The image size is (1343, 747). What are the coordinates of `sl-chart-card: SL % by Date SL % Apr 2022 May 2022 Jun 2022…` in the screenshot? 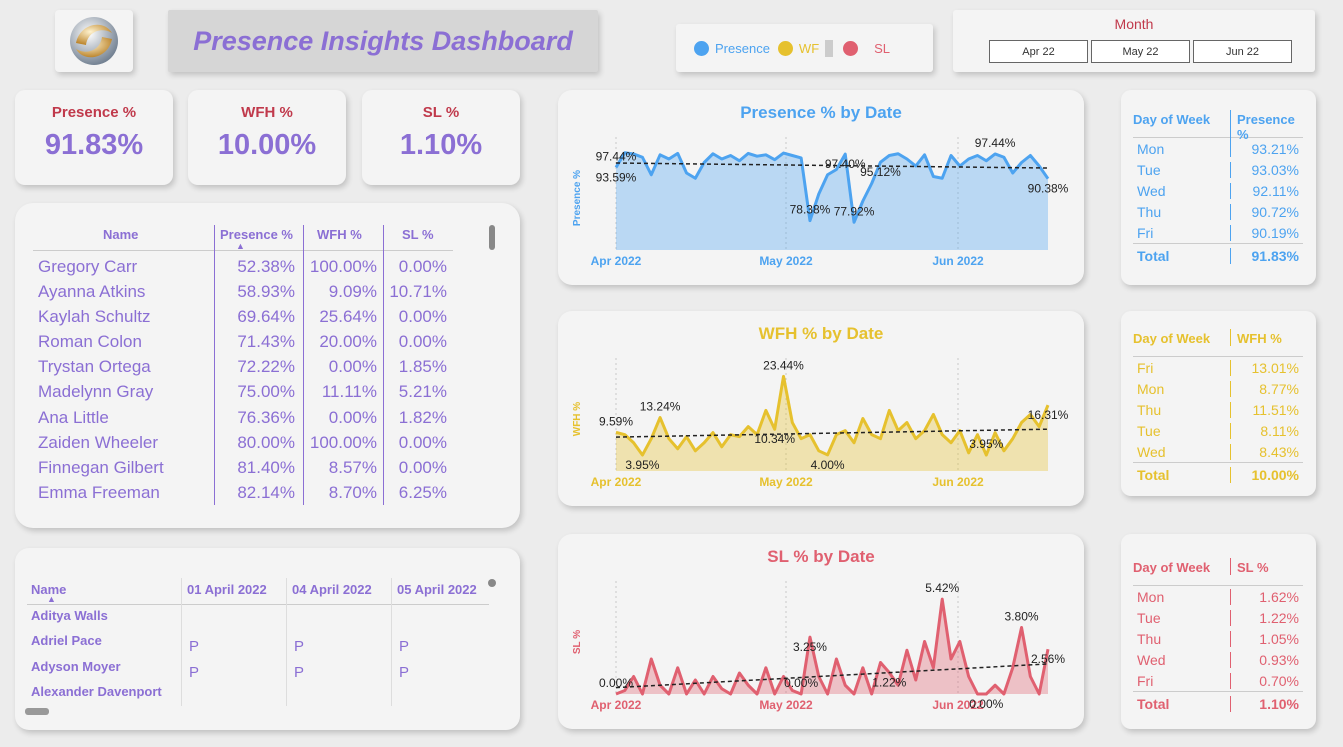 It's located at (821, 631).